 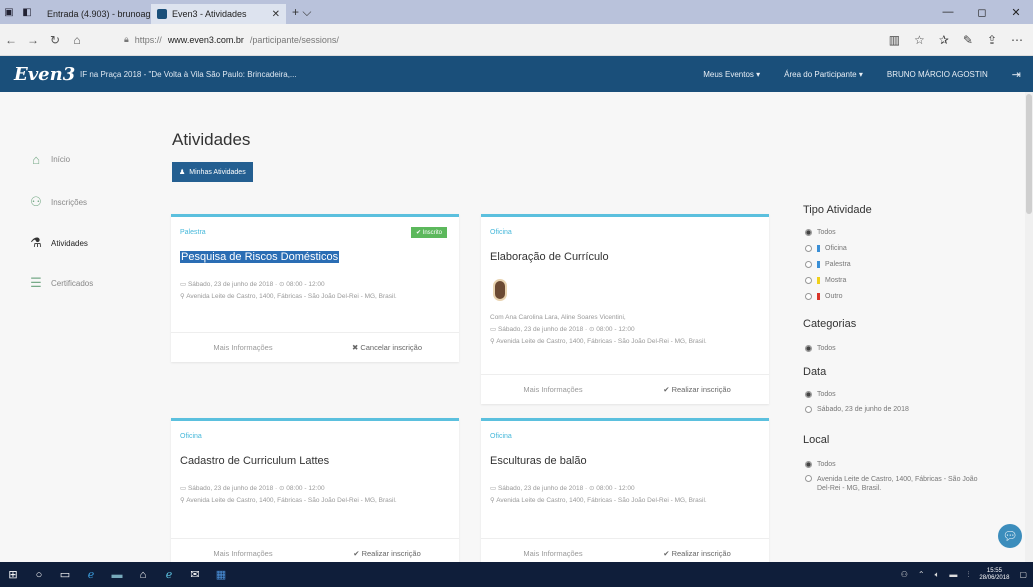 What do you see at coordinates (549, 257) in the screenshot?
I see `activity-title: Elaboração de Currículo` at bounding box center [549, 257].